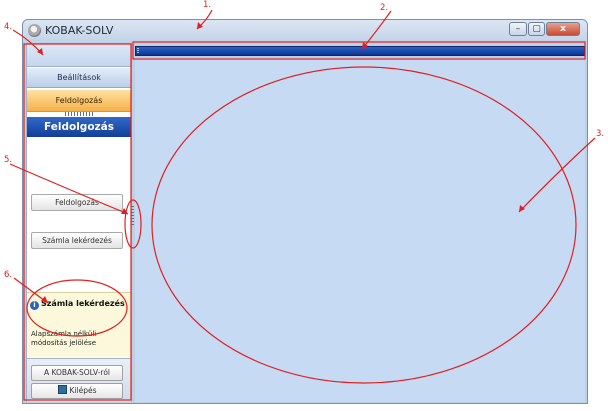  I want to click on invoice-query-button: Számla lekérdezés, so click(77, 240).